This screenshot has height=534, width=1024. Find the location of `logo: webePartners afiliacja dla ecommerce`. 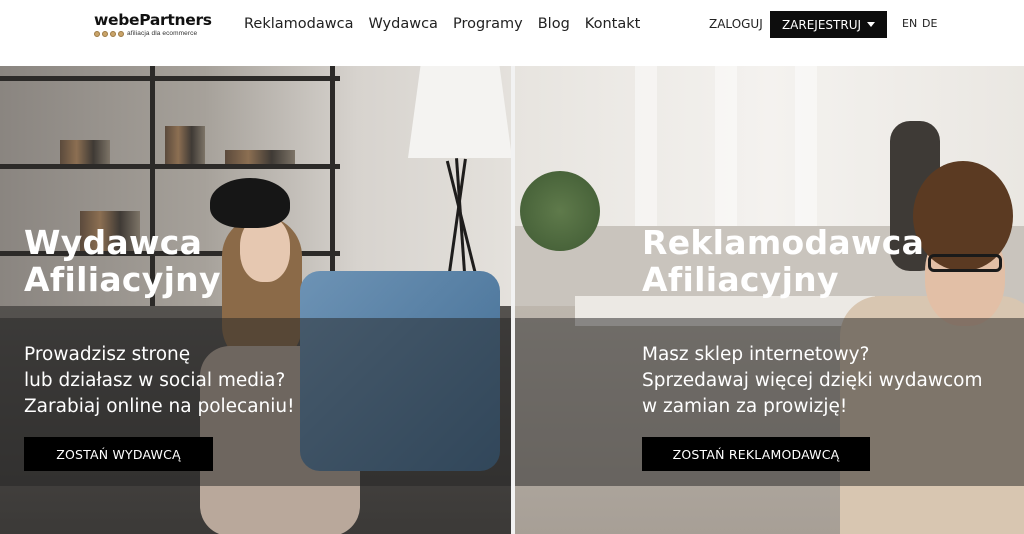

logo: webePartners afiliacja dla ecommerce is located at coordinates (159, 26).